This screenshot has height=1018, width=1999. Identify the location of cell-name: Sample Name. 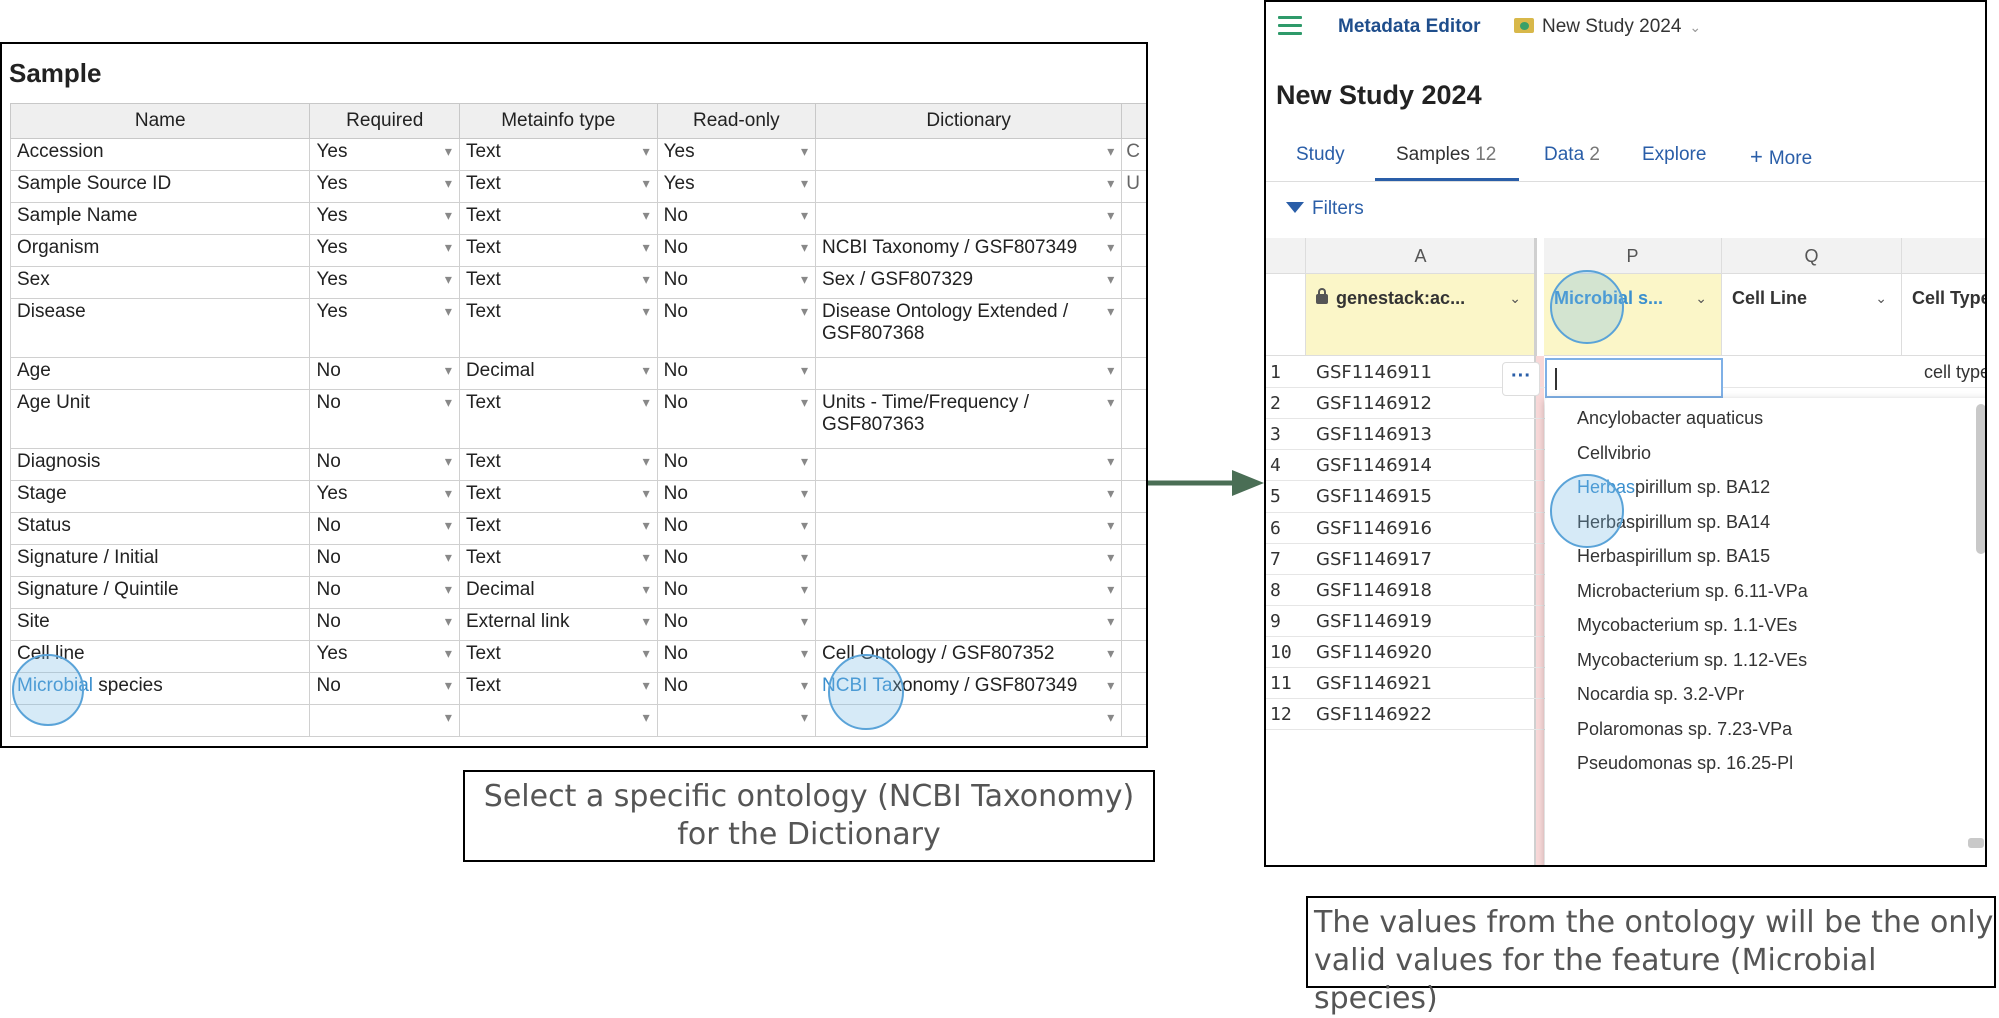
(160, 218).